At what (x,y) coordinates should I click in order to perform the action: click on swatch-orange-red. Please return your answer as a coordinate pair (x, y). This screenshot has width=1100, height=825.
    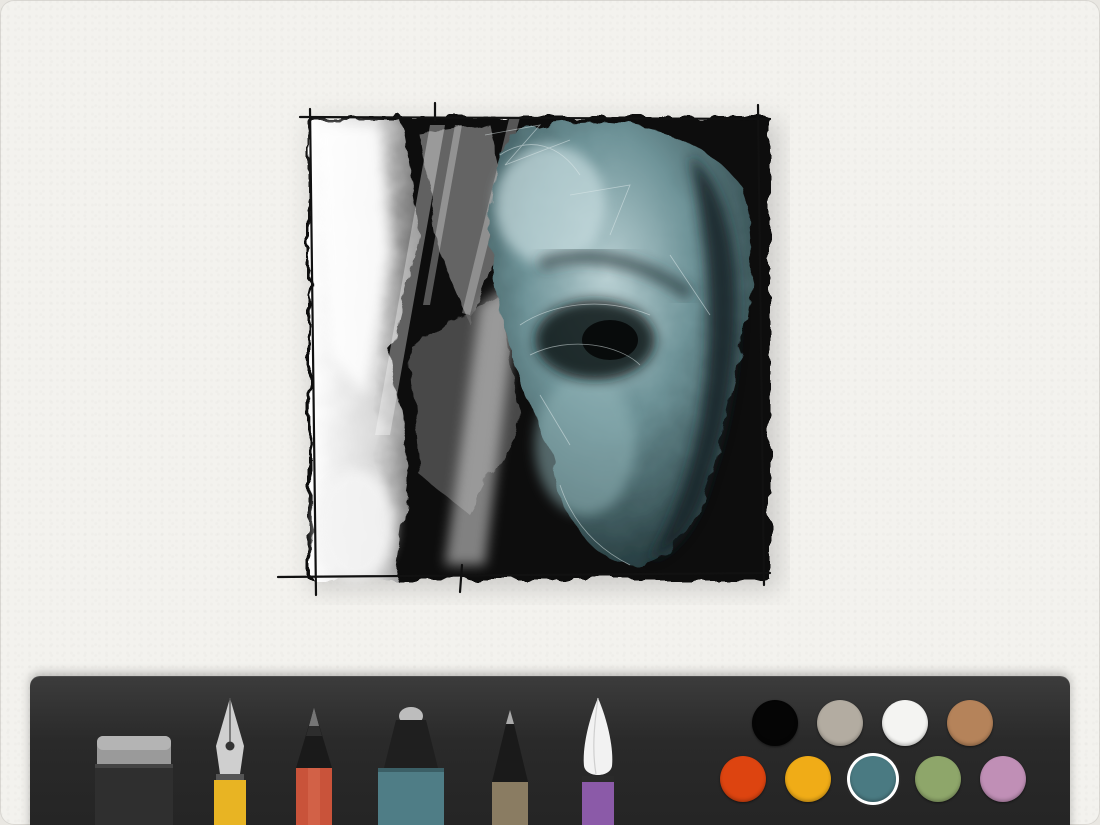
    Looking at the image, I should click on (743, 779).